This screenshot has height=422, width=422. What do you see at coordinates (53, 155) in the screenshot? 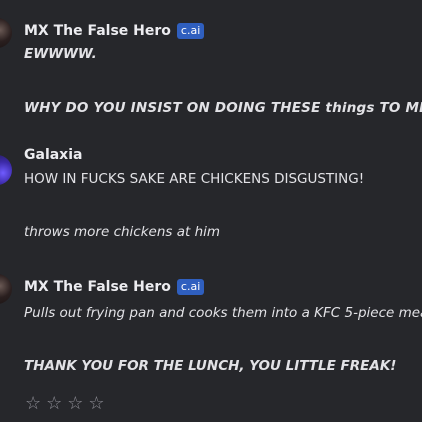
I see `author-name: Galaxia` at bounding box center [53, 155].